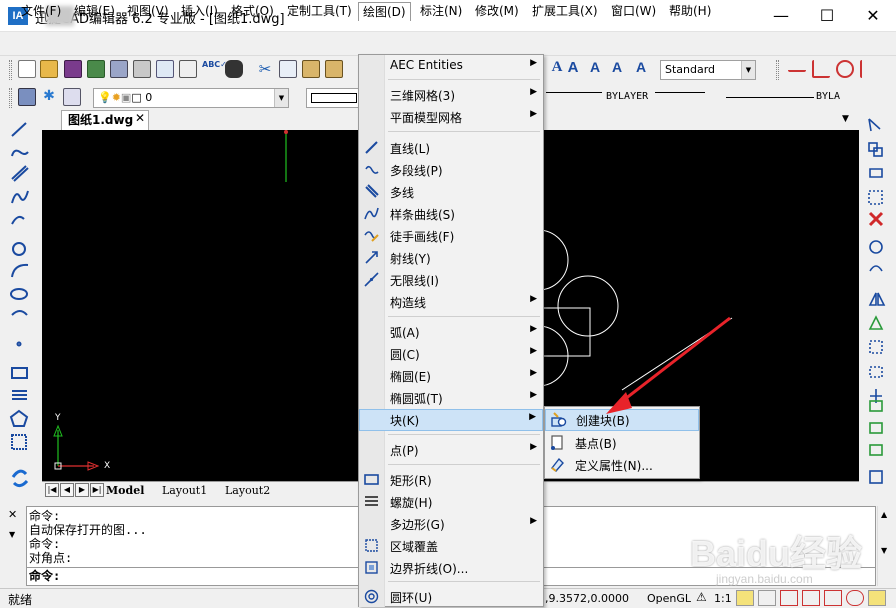  What do you see at coordinates (247, 491) in the screenshot?
I see `tab-layout2: Layout2` at bounding box center [247, 491].